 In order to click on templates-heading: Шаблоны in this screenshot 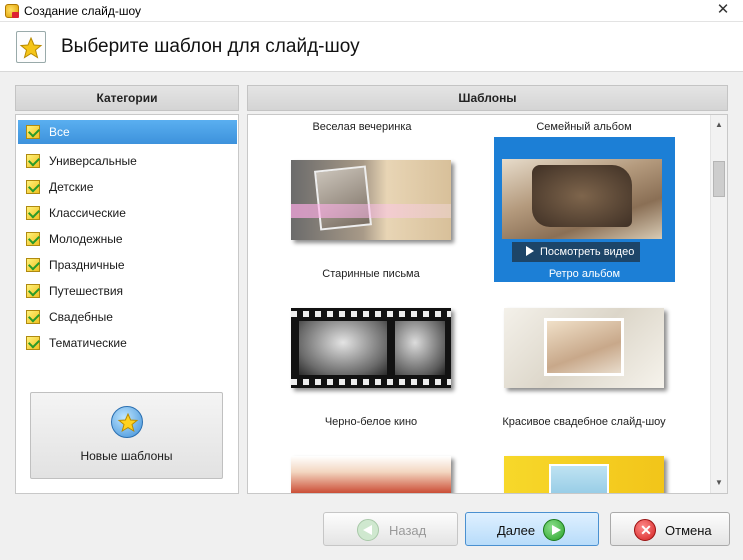, I will do `click(487, 98)`.